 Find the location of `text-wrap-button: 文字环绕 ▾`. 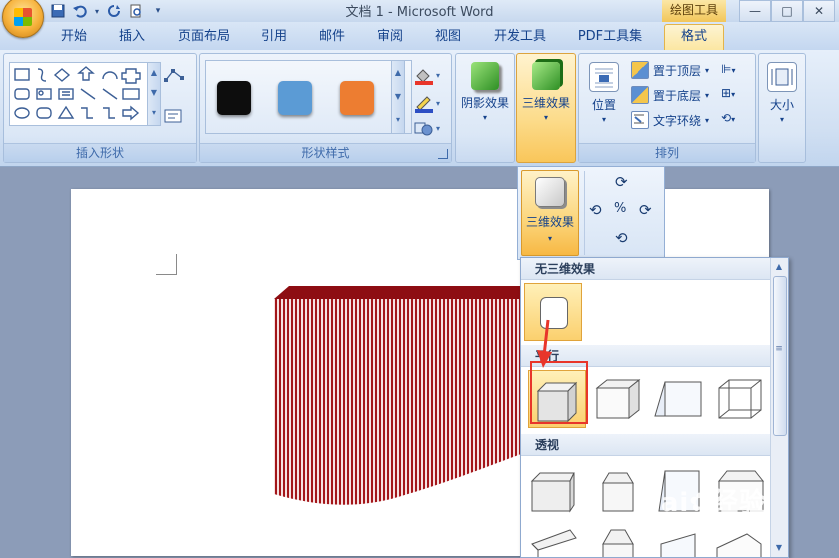

text-wrap-button: 文字环绕 ▾ is located at coordinates (670, 120).